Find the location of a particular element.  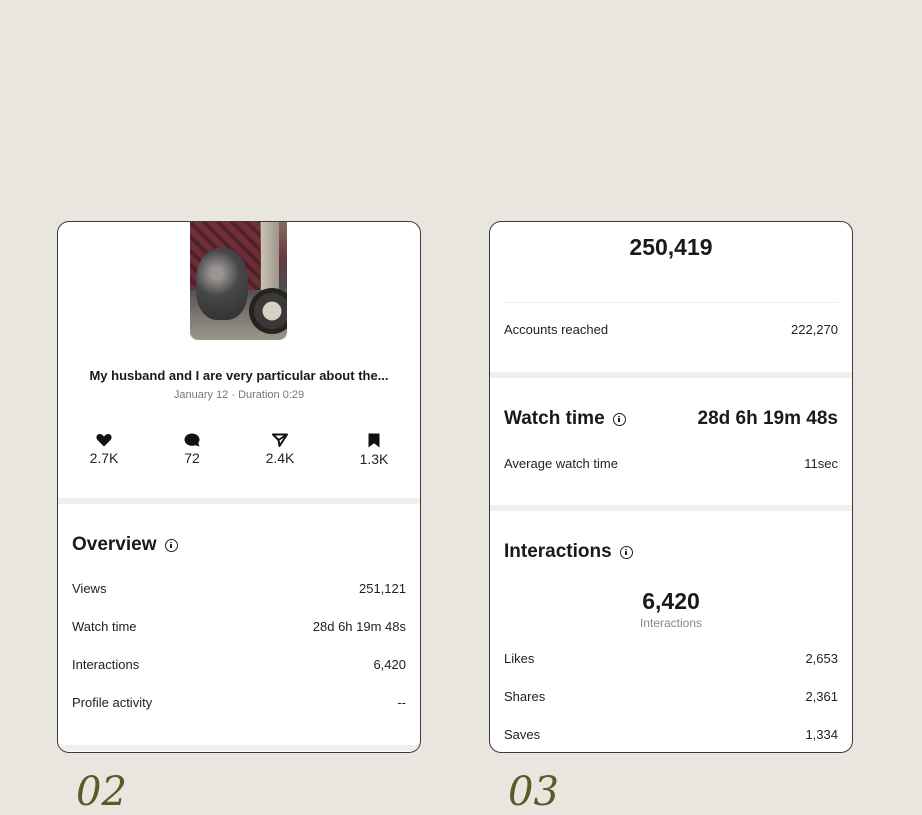

watch-time-title-text: Watch time is located at coordinates (554, 418).